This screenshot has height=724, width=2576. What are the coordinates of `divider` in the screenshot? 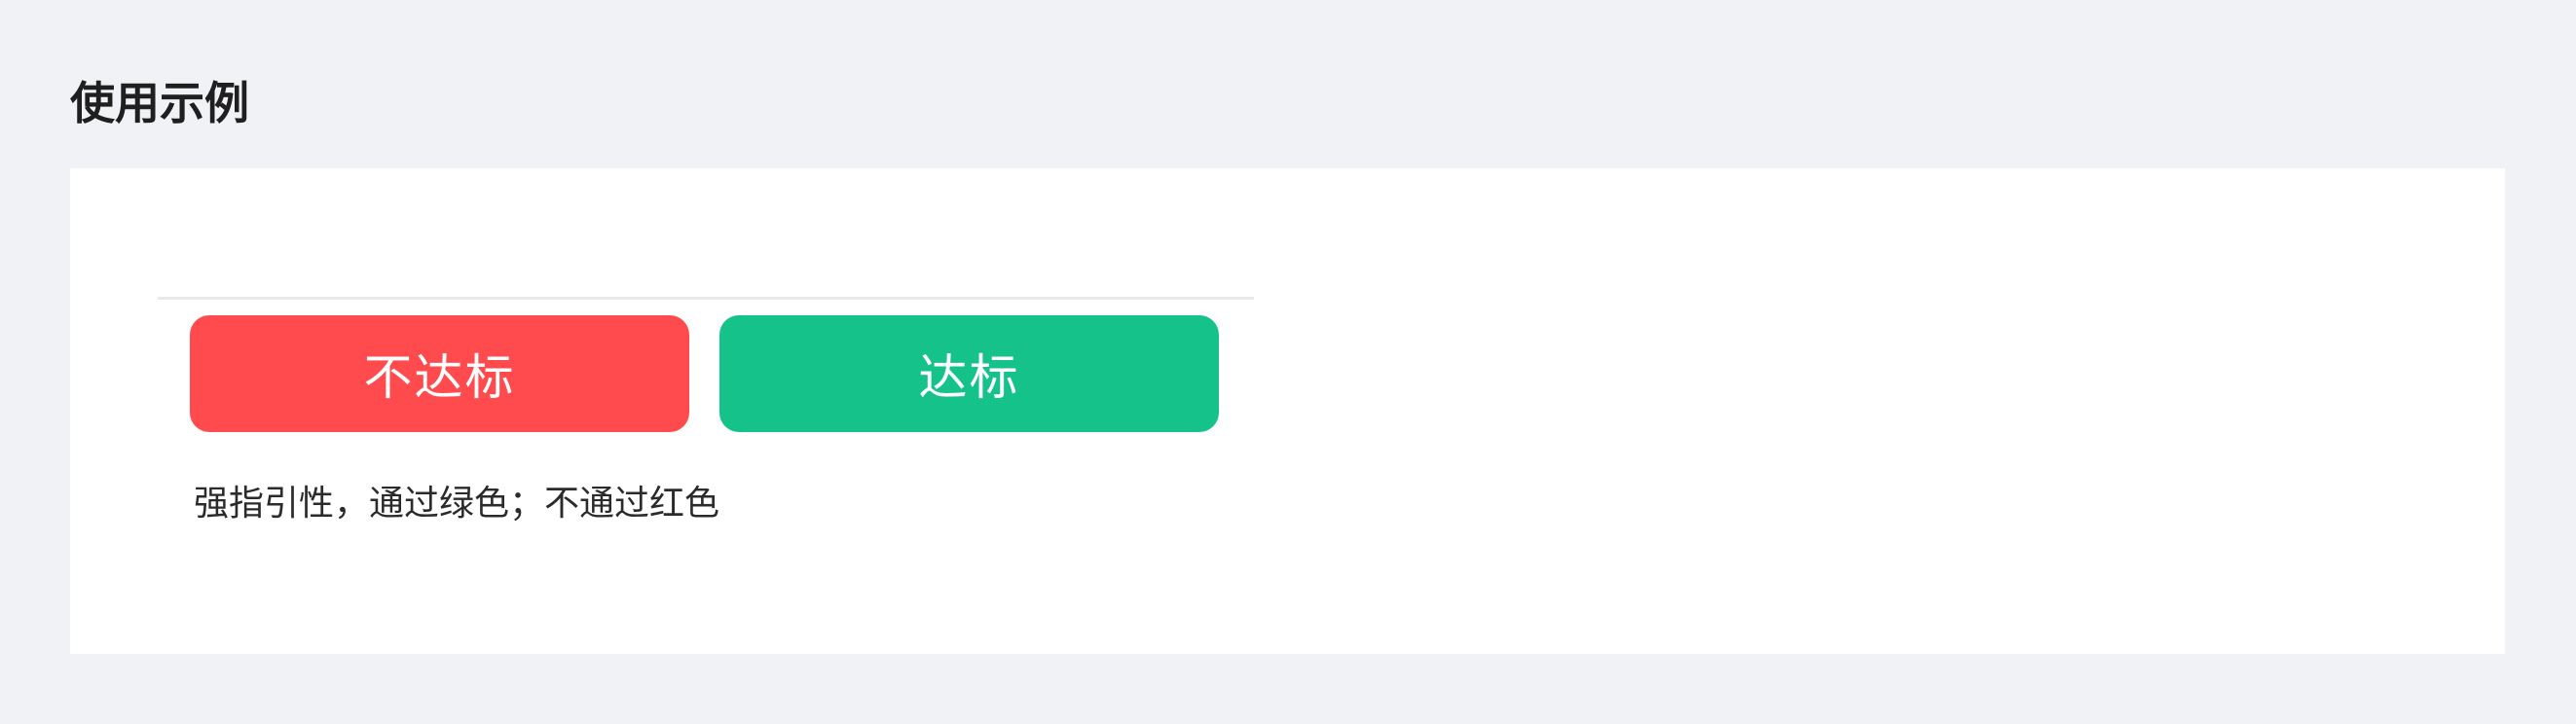 It's located at (706, 299).